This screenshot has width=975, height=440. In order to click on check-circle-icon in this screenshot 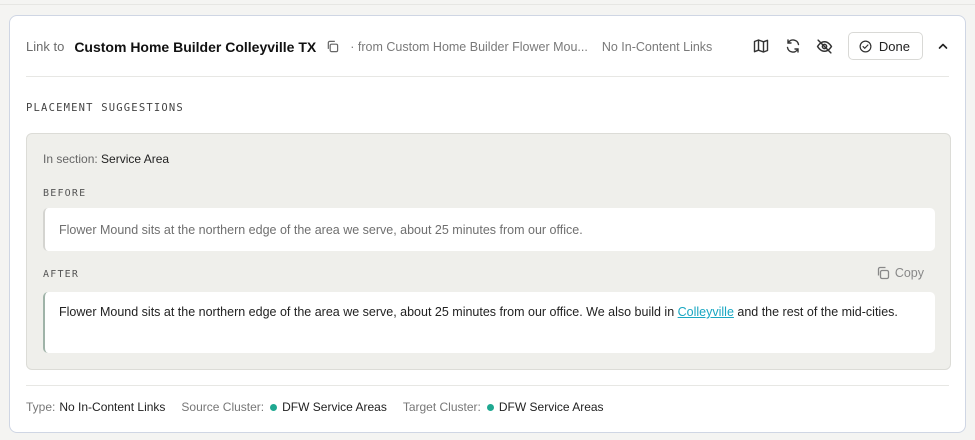, I will do `click(865, 46)`.